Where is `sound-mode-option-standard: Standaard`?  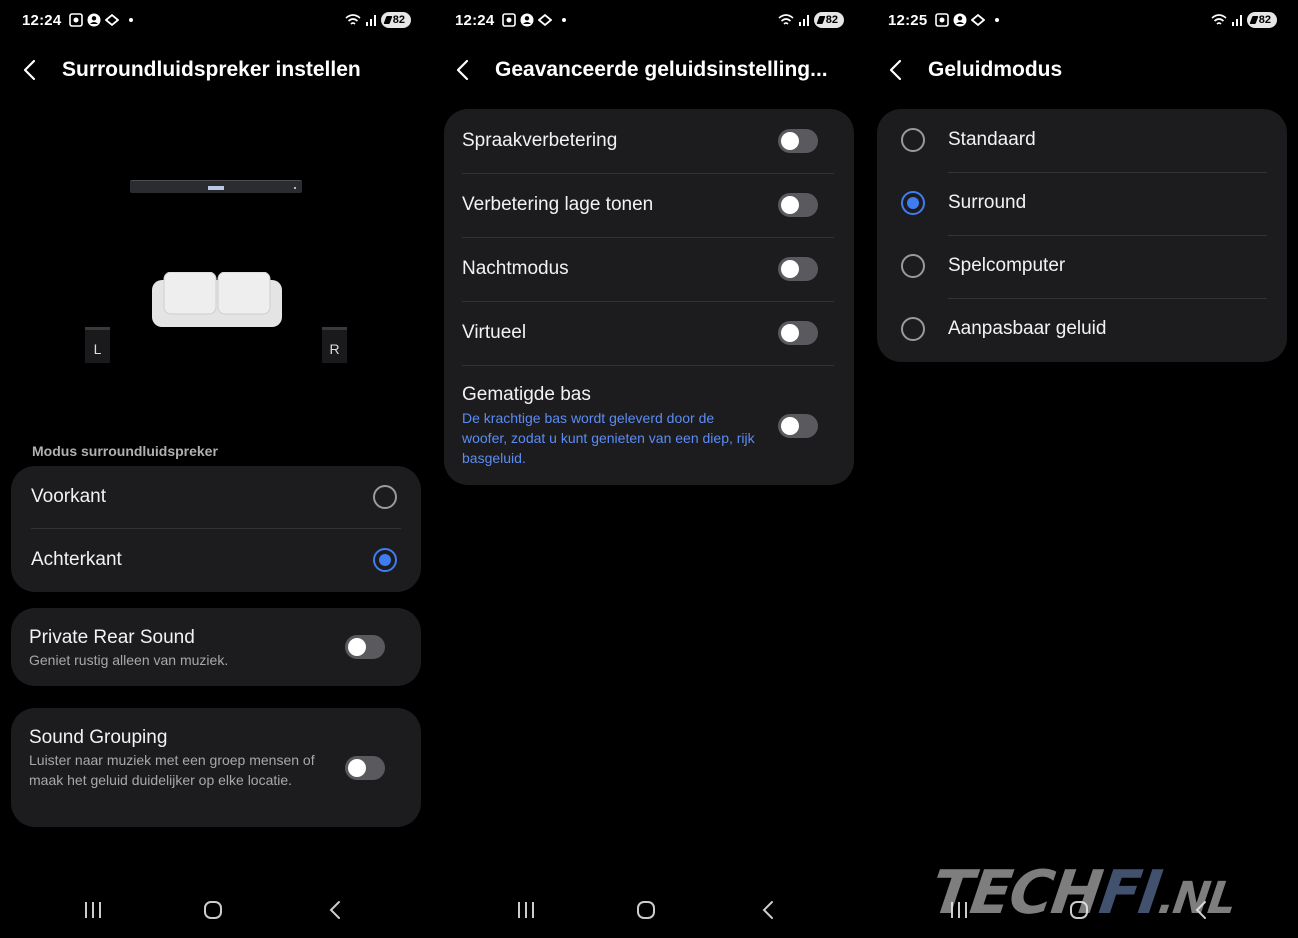
sound-mode-option-standard: Standaard is located at coordinates (1082, 140).